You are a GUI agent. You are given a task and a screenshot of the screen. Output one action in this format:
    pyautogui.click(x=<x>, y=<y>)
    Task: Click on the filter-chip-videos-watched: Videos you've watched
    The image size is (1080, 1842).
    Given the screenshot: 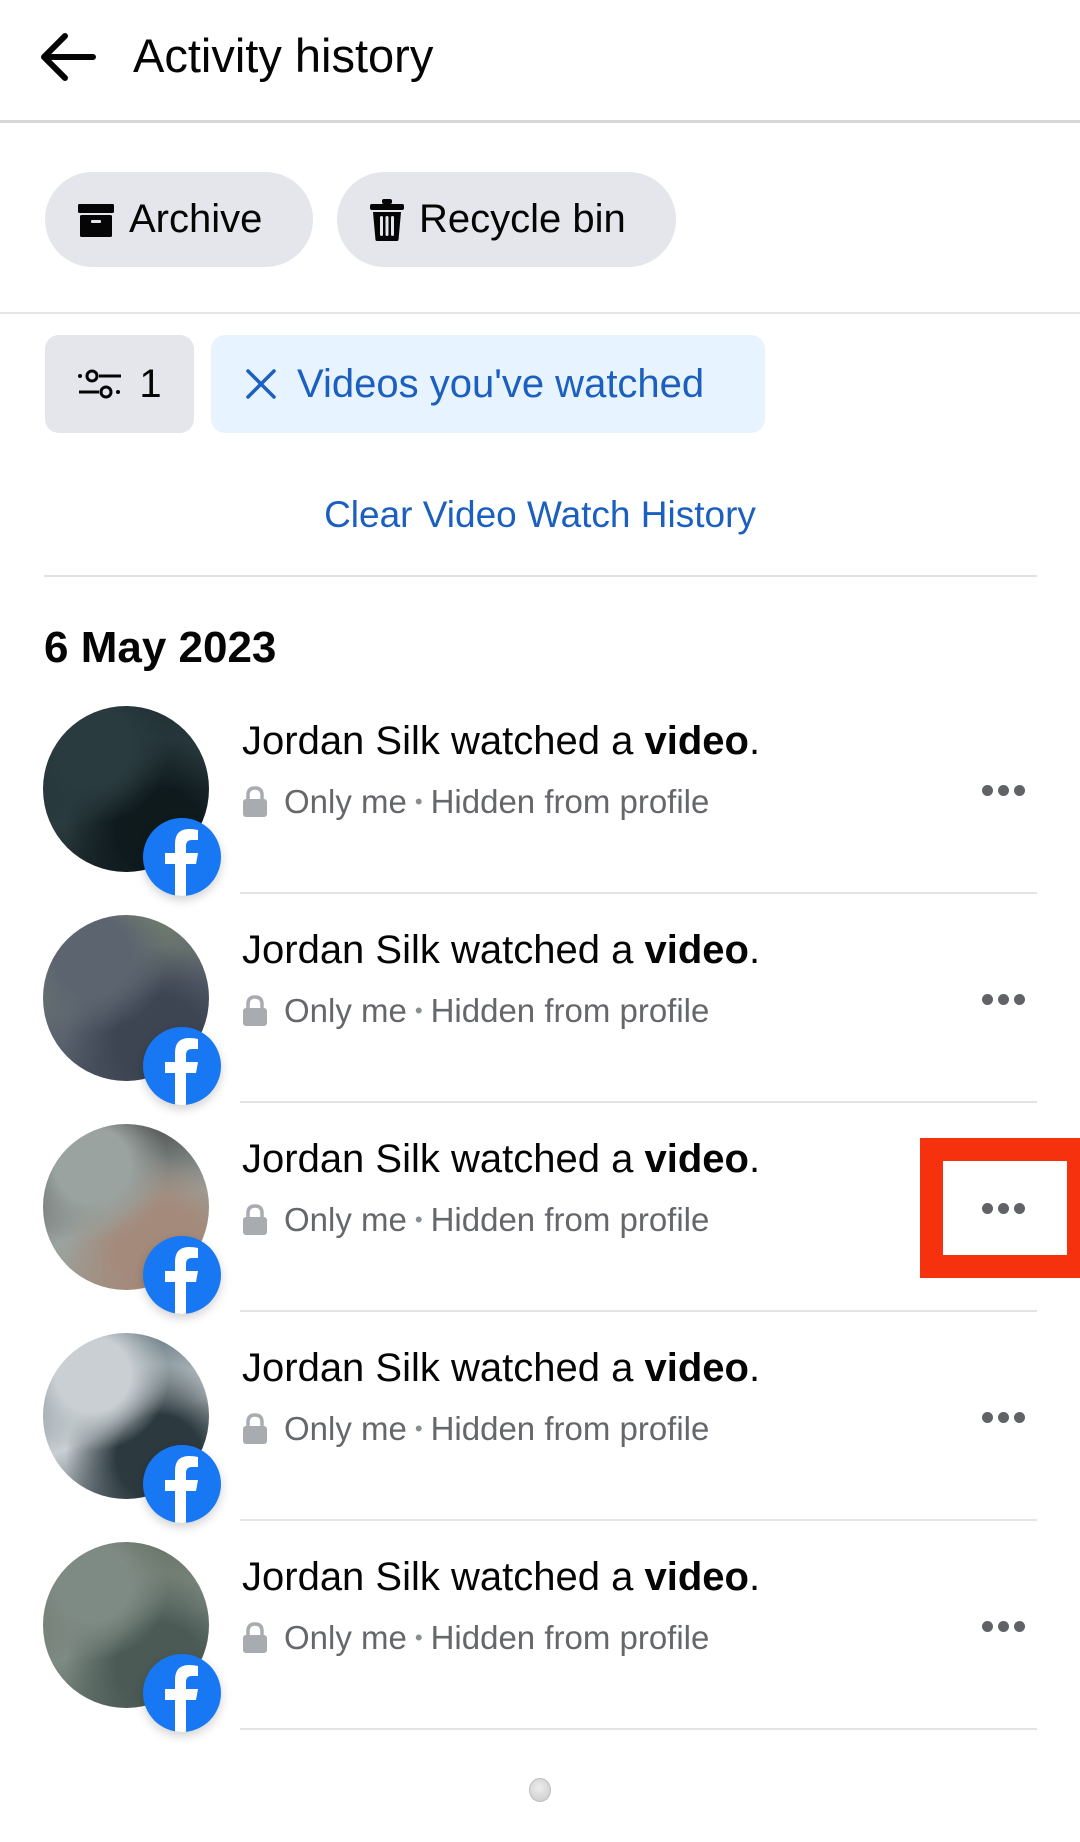 What is the action you would take?
    pyautogui.click(x=488, y=384)
    